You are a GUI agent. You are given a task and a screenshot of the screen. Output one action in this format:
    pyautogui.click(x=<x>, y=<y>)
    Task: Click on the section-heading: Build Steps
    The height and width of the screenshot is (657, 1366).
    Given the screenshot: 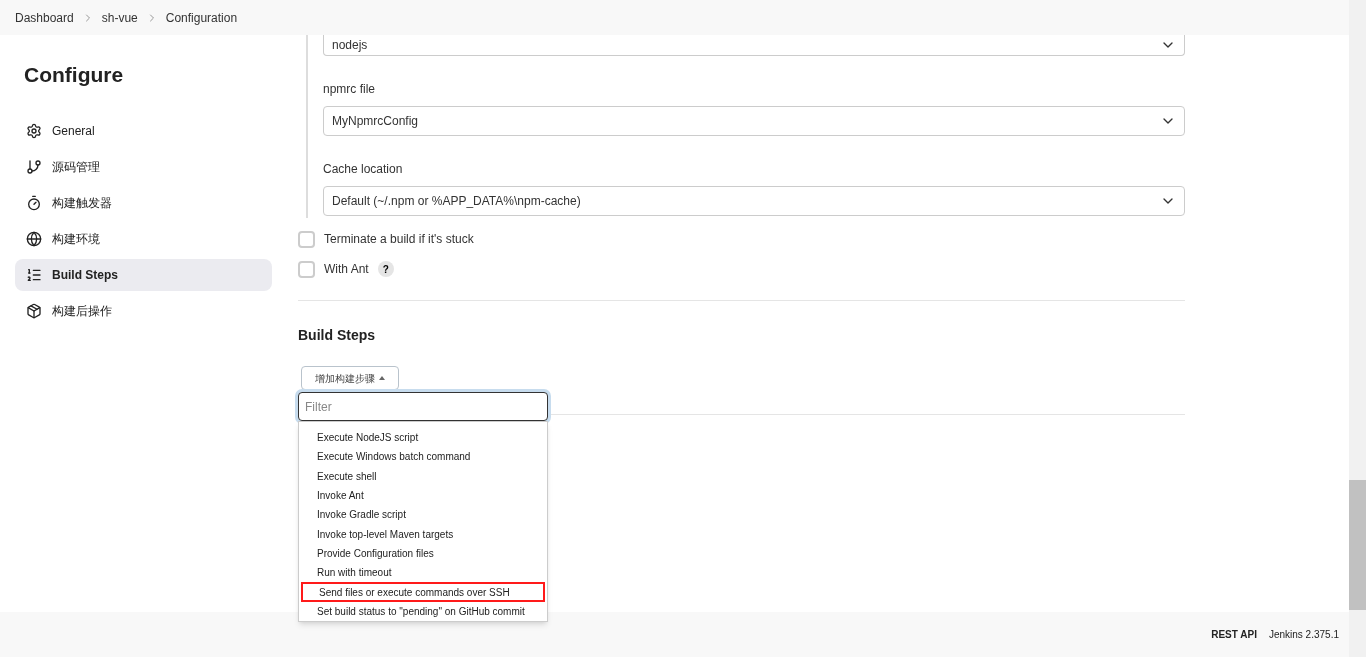 What is the action you would take?
    pyautogui.click(x=337, y=335)
    